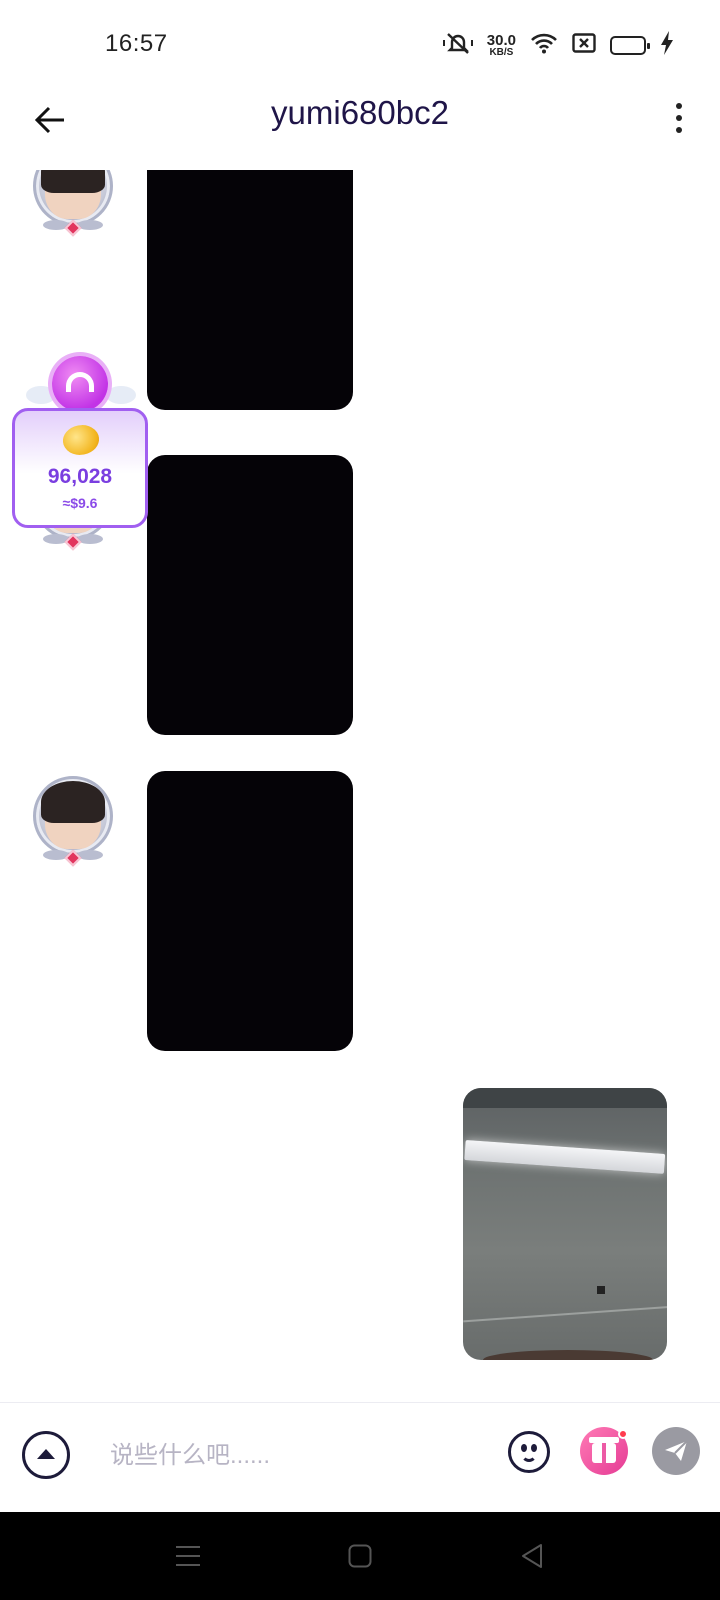 Image resolution: width=720 pixels, height=1600 pixels. I want to click on menu-icon, so click(188, 1556).